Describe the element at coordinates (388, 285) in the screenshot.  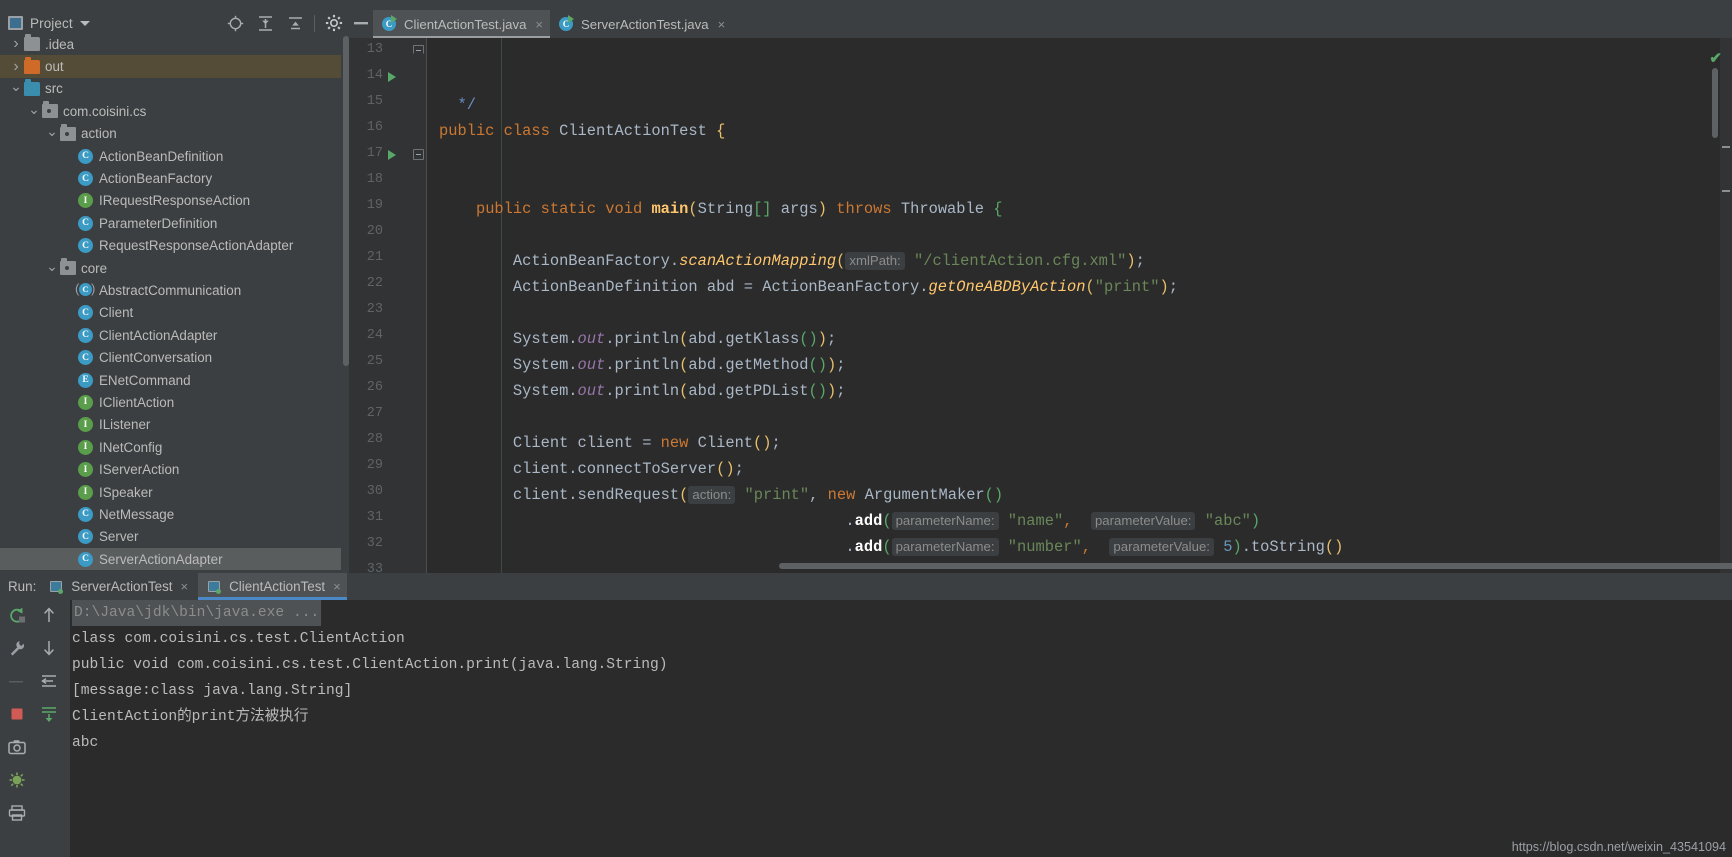
I see `gutter-row: 22` at that location.